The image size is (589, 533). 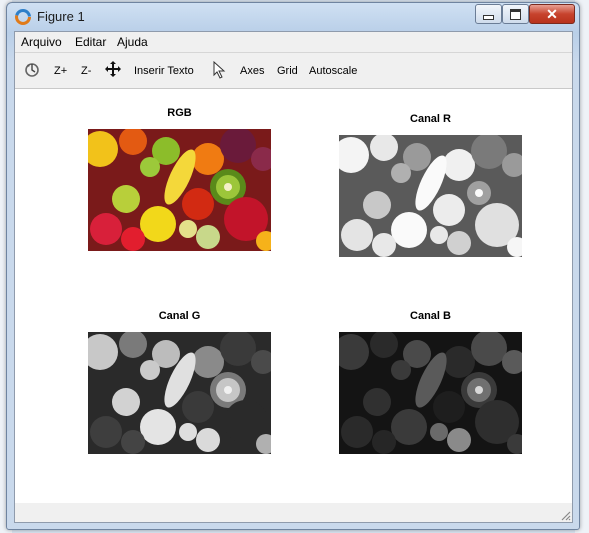 What do you see at coordinates (293, 42) in the screenshot?
I see `menu-bar: Arquivo Editar Ajuda` at bounding box center [293, 42].